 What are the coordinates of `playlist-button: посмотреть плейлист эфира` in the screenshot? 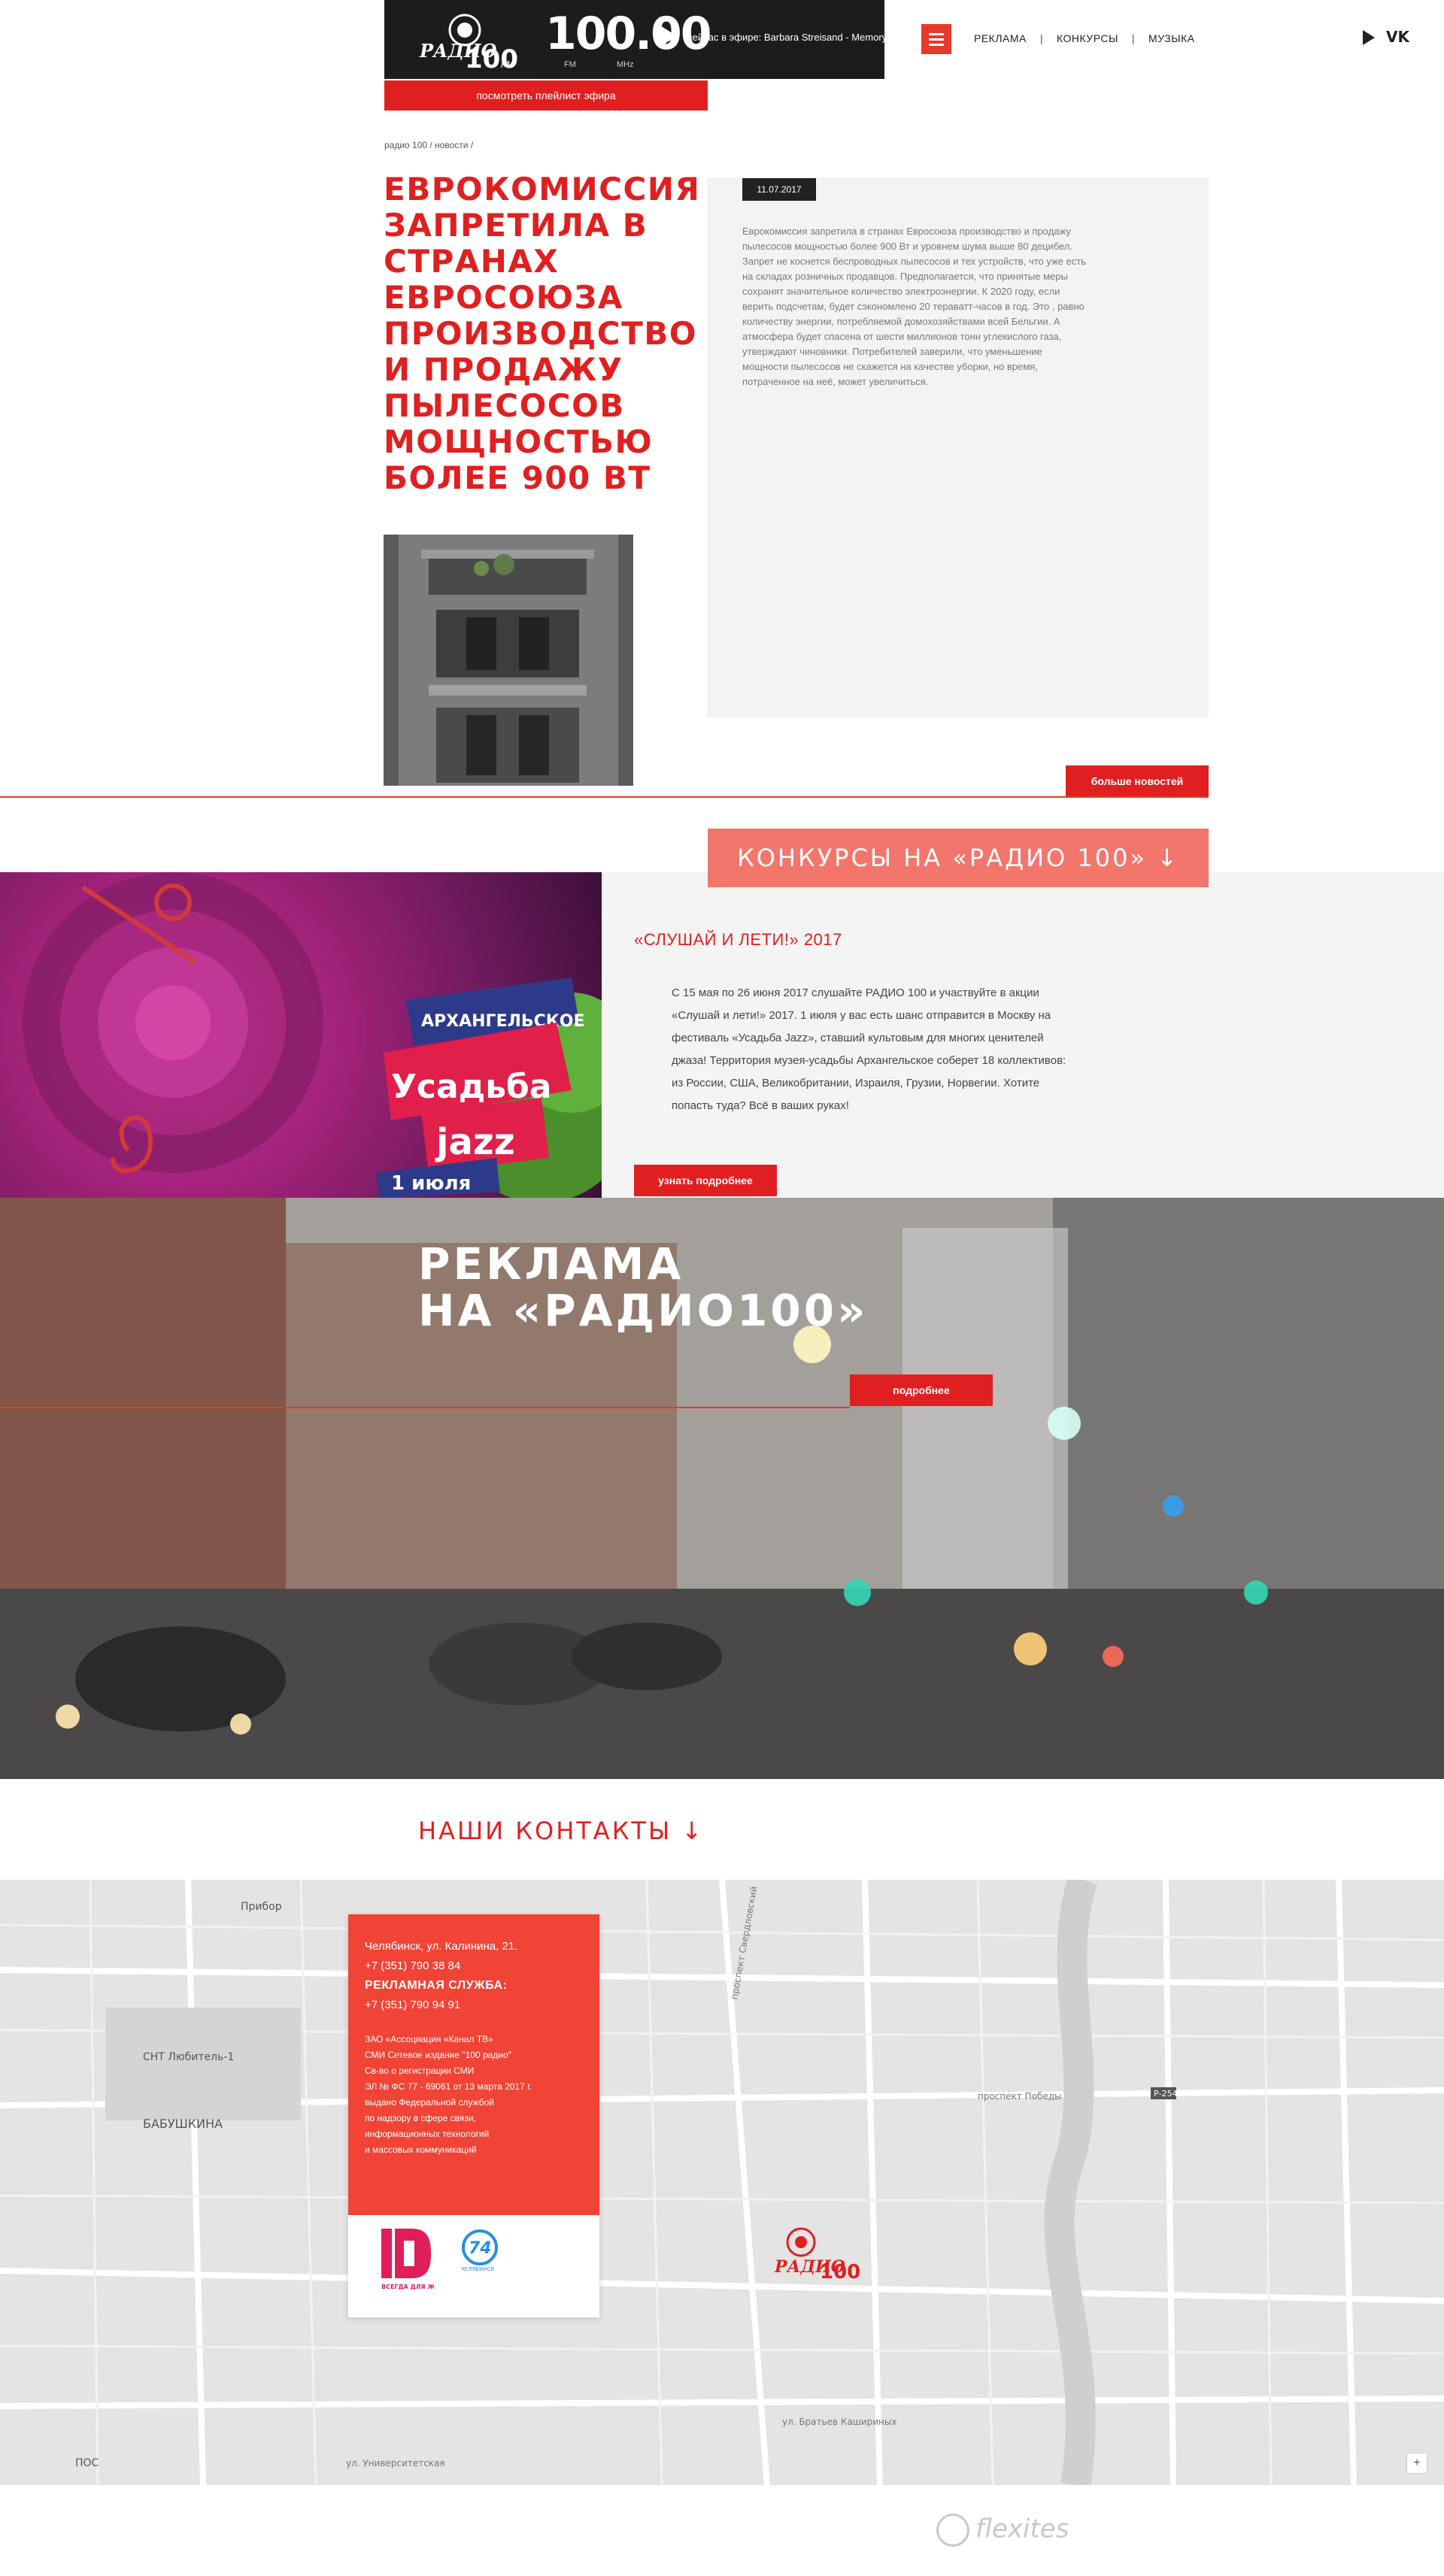 It's located at (546, 95).